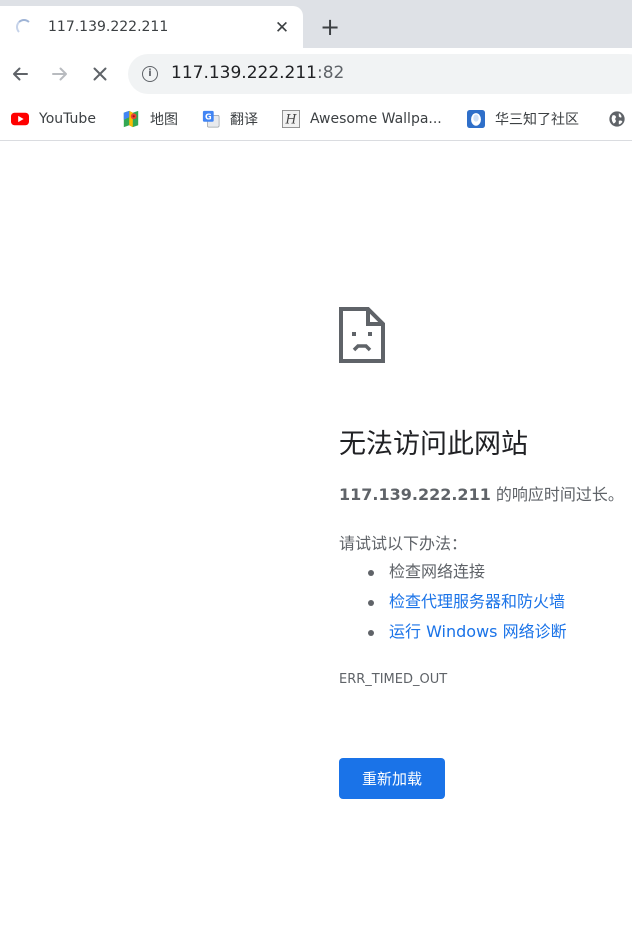 The width and height of the screenshot is (632, 931). I want to click on translate-icon: G, so click(211, 119).